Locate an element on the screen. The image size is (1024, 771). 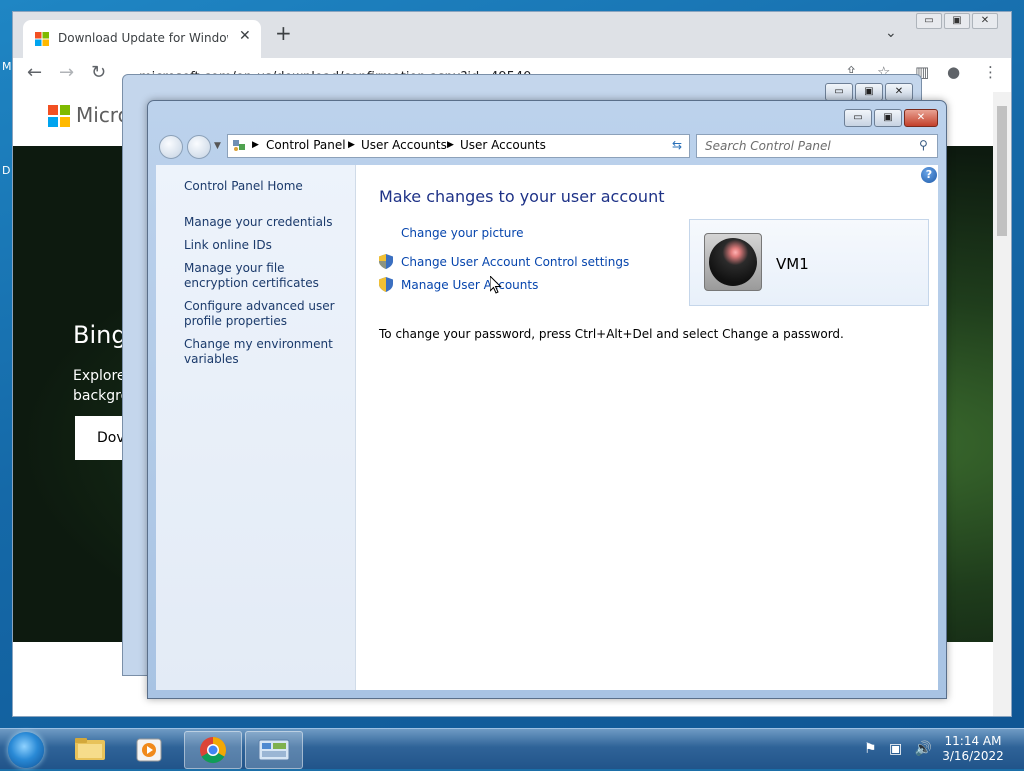
help-icon: ? is located at coordinates (929, 175).